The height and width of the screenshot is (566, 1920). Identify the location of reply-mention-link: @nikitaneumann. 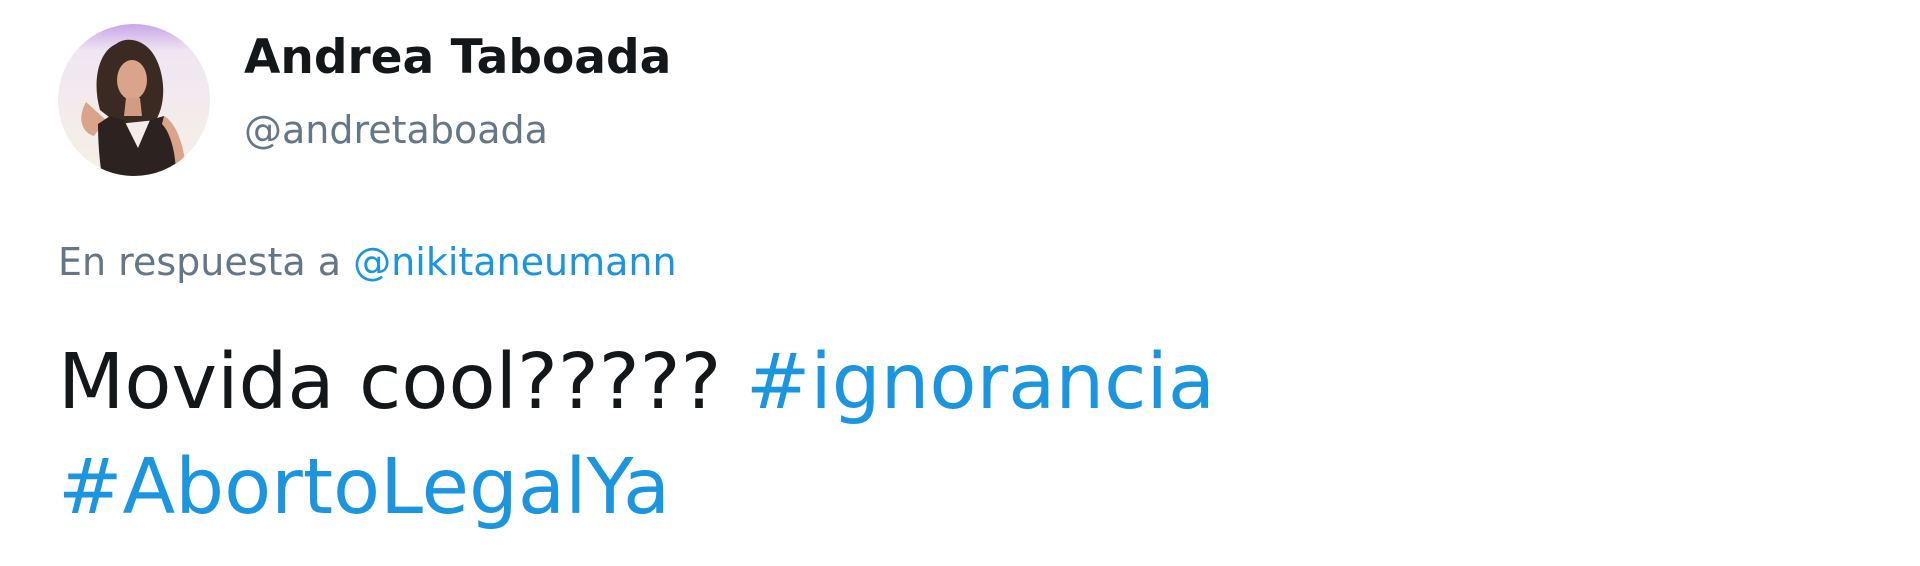
(514, 262).